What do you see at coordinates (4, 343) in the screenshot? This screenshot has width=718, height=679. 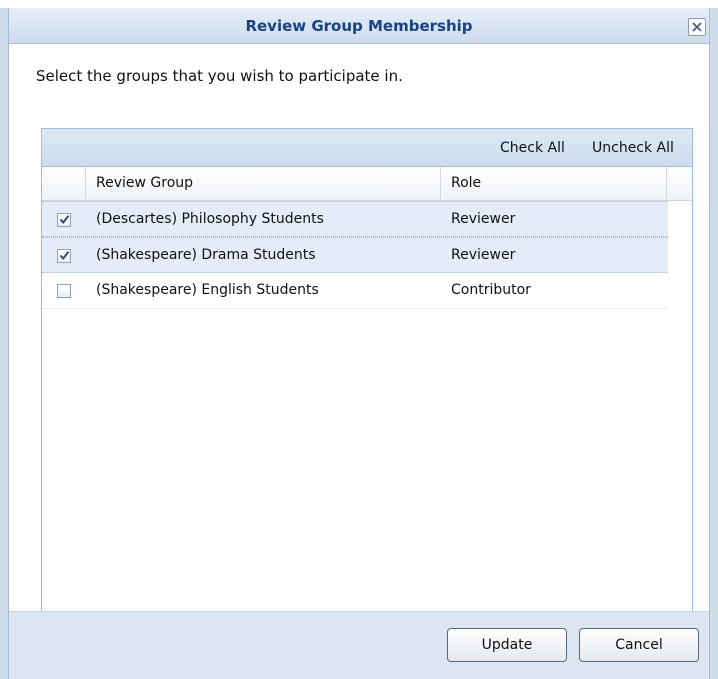 I see `dialog-frame-left` at bounding box center [4, 343].